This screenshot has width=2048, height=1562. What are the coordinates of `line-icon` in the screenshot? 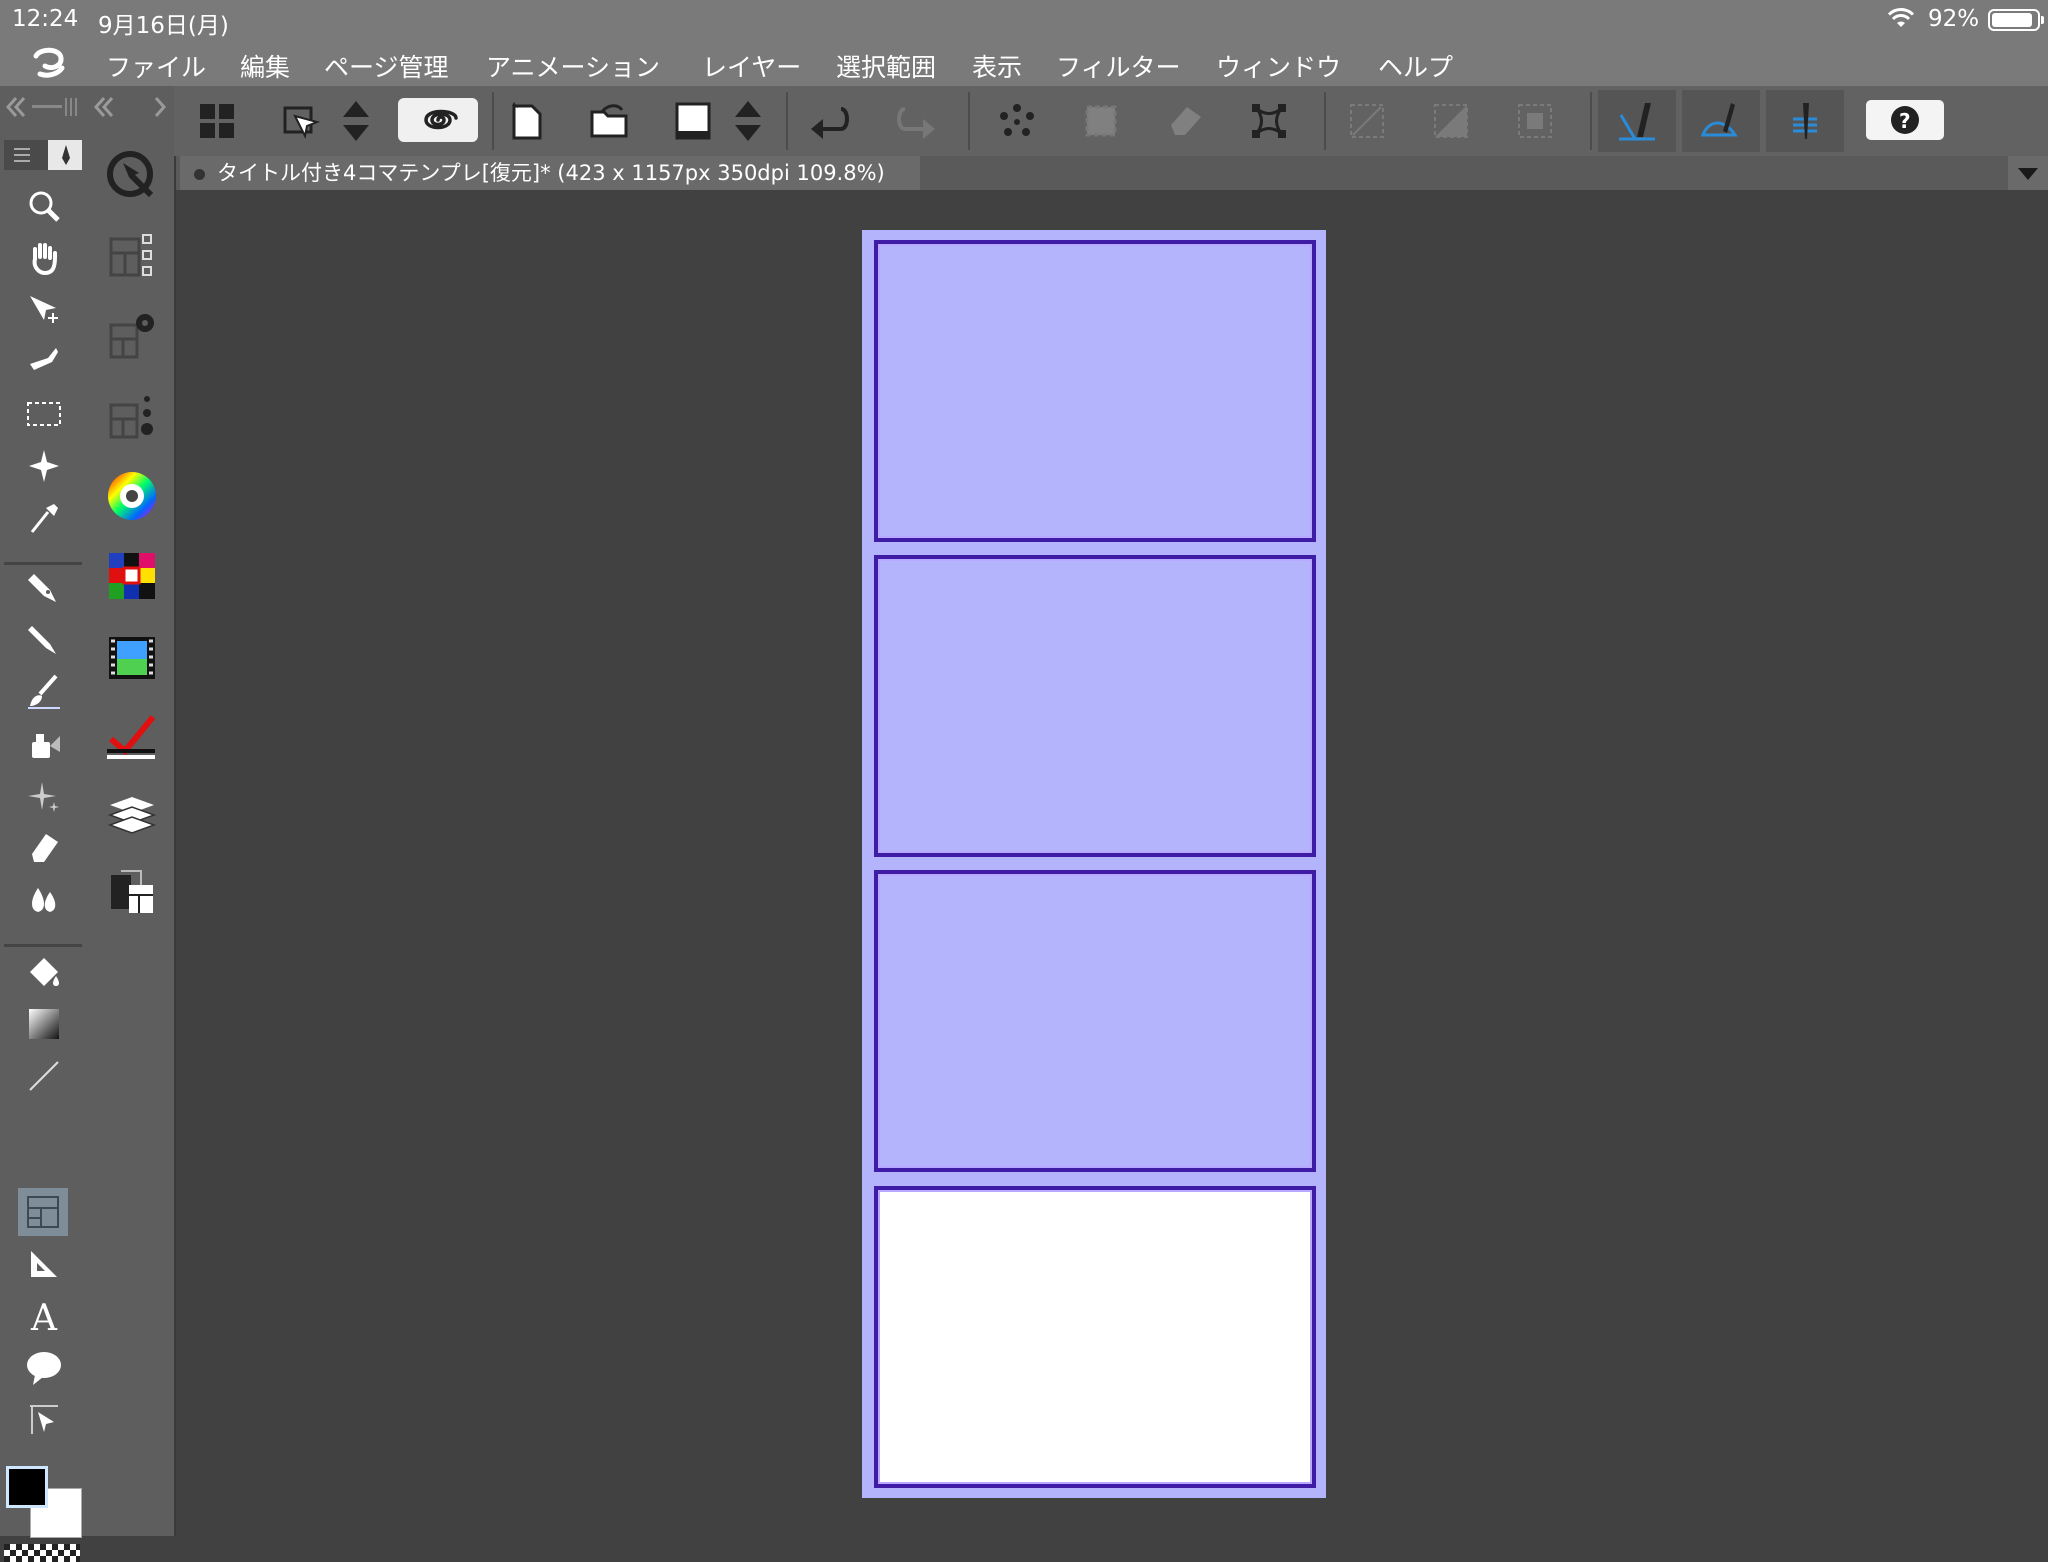 It's located at (44, 1076).